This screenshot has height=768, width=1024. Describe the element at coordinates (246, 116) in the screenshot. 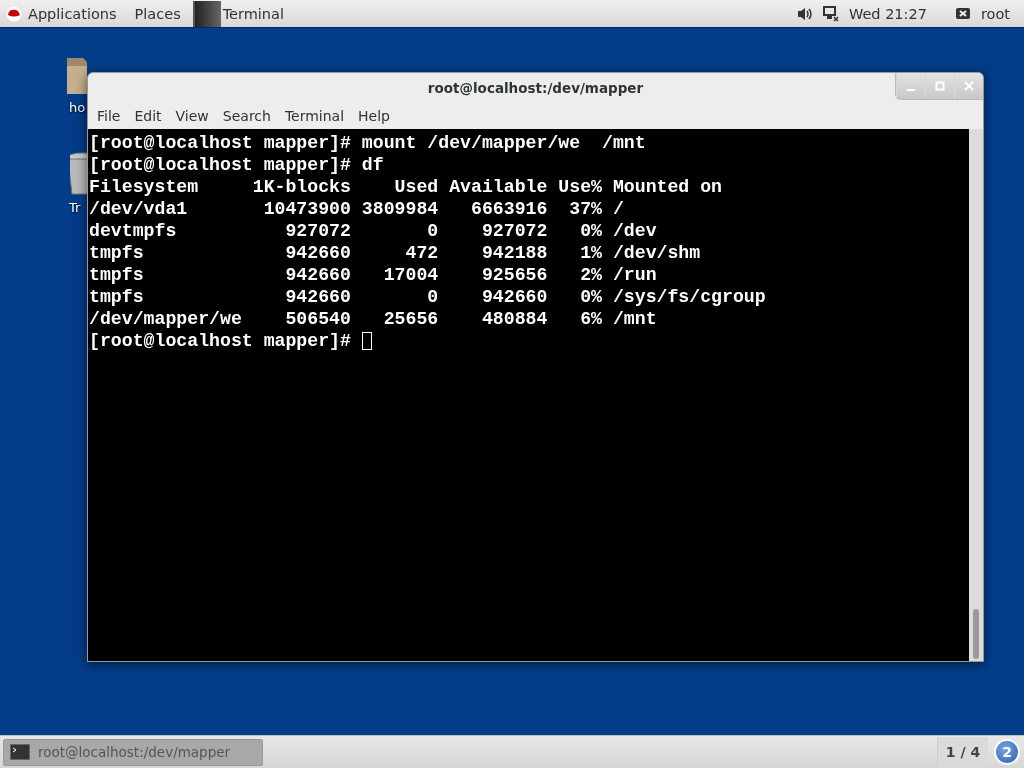

I see `menu-item: Search` at that location.